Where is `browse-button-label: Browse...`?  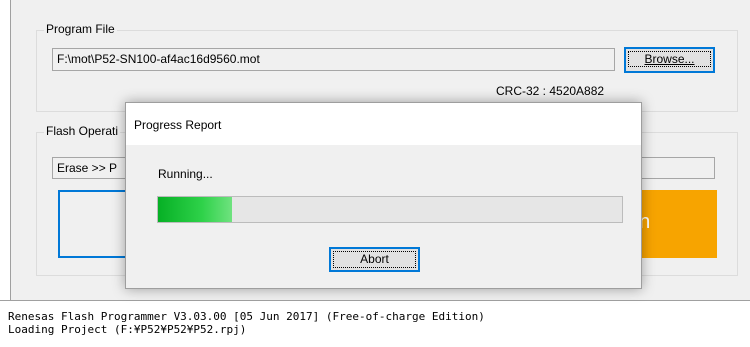 browse-button-label: Browse... is located at coordinates (669, 59).